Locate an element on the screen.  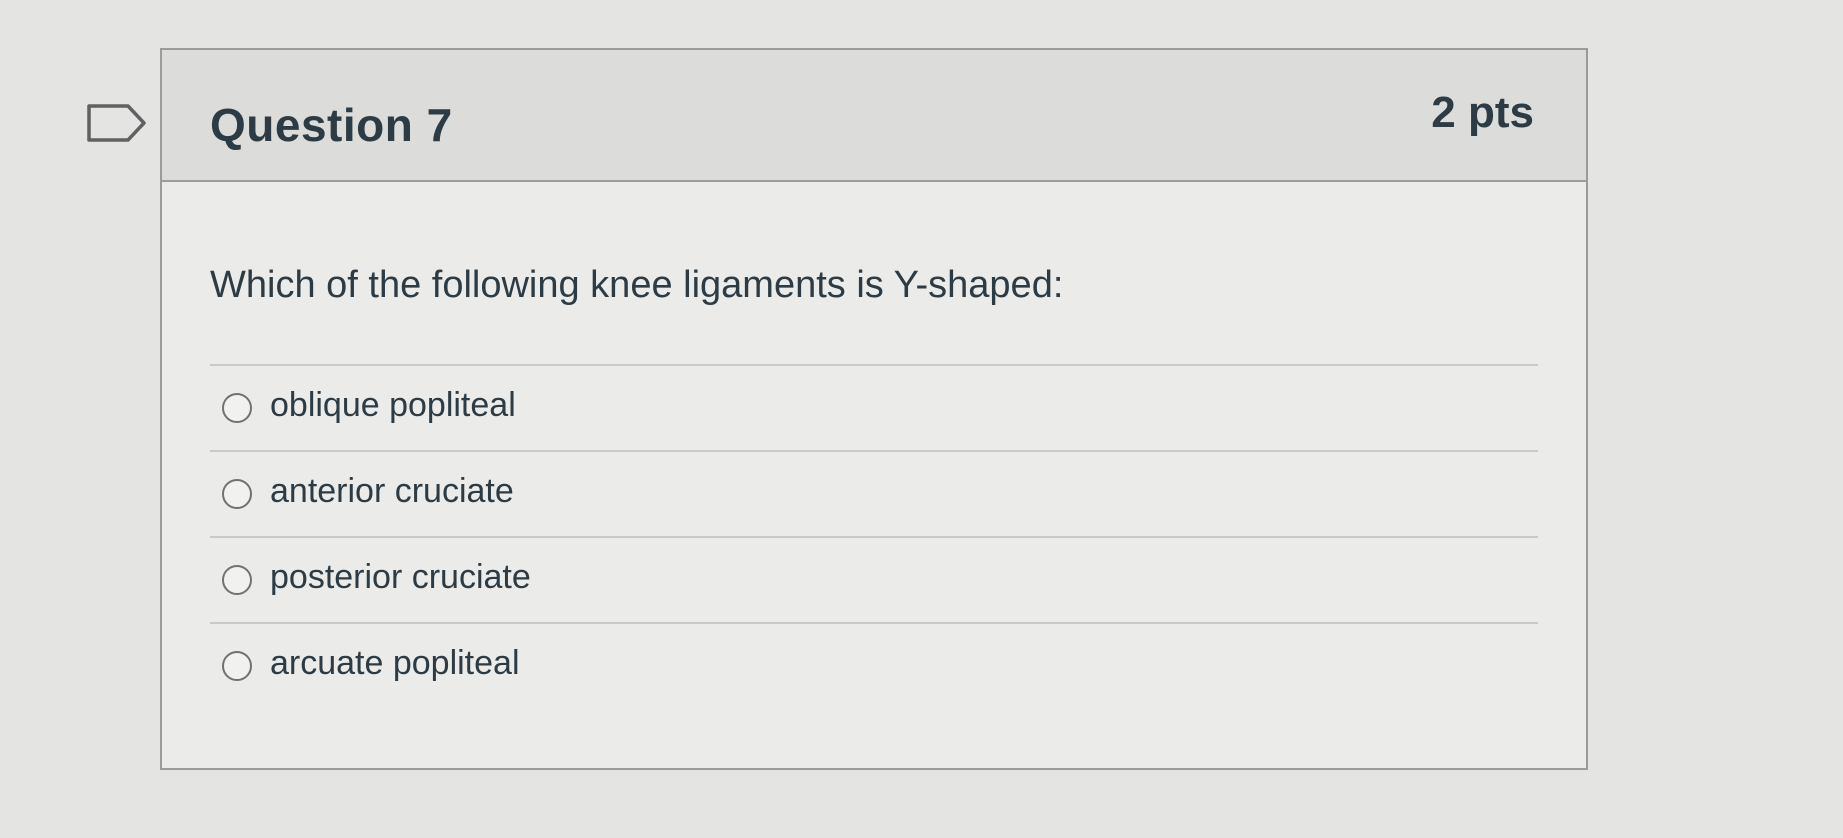
answer-option: oblique popliteal is located at coordinates (874, 407).